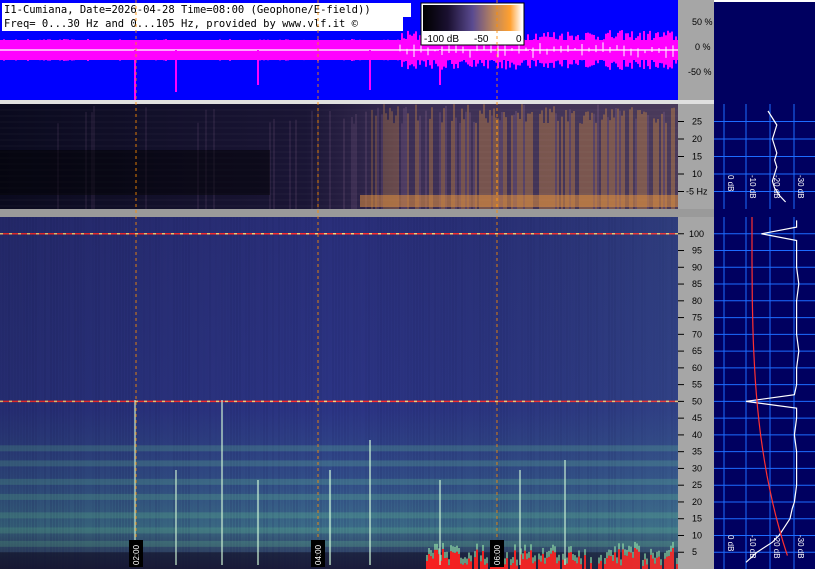  What do you see at coordinates (697, 485) in the screenshot?
I see `lower-tick-label: 25` at bounding box center [697, 485].